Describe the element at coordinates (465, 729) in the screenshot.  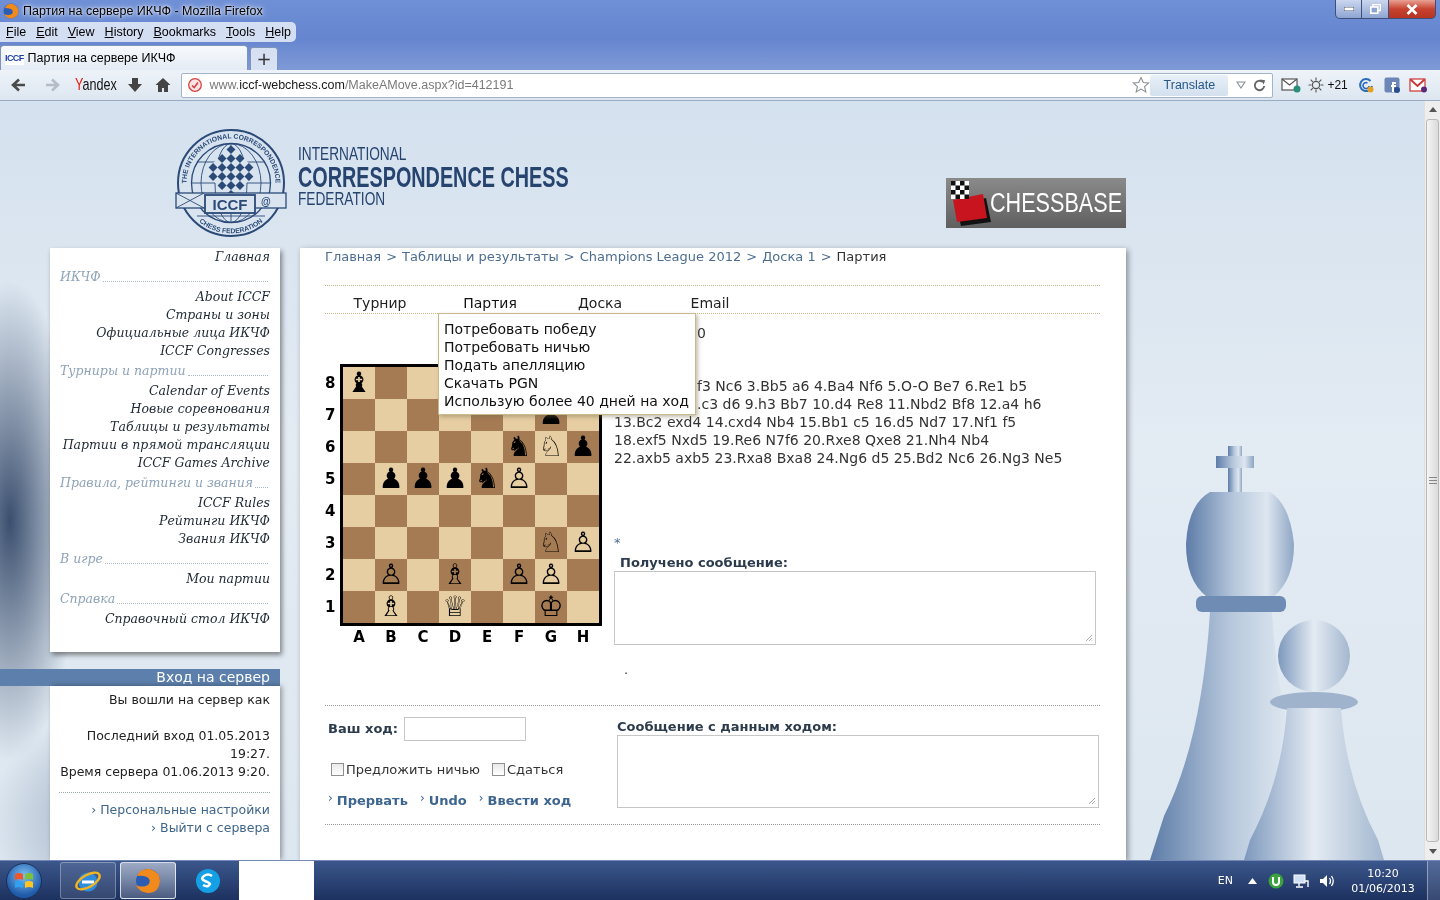
I see `move-input` at that location.